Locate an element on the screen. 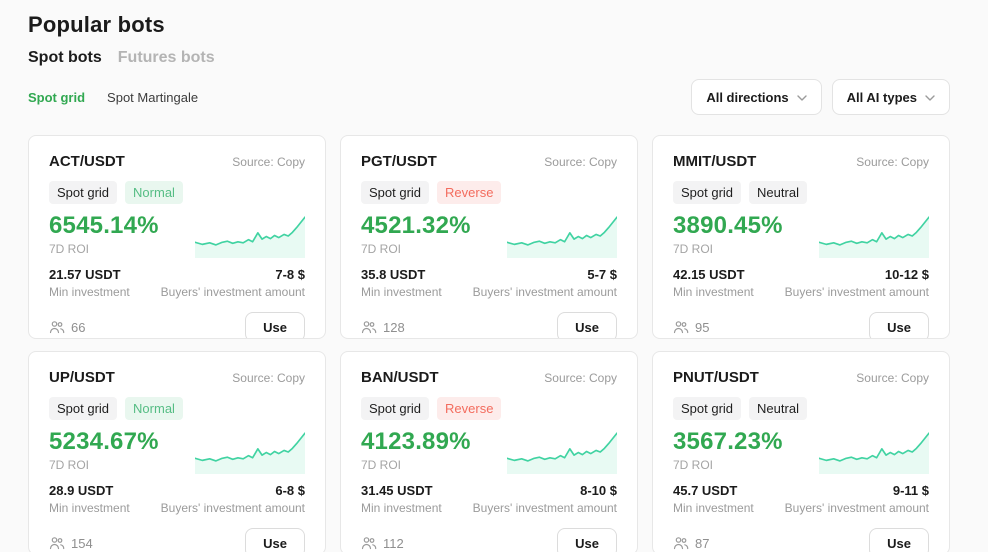  card-header: PGT/USDT Source: Copy is located at coordinates (489, 161).